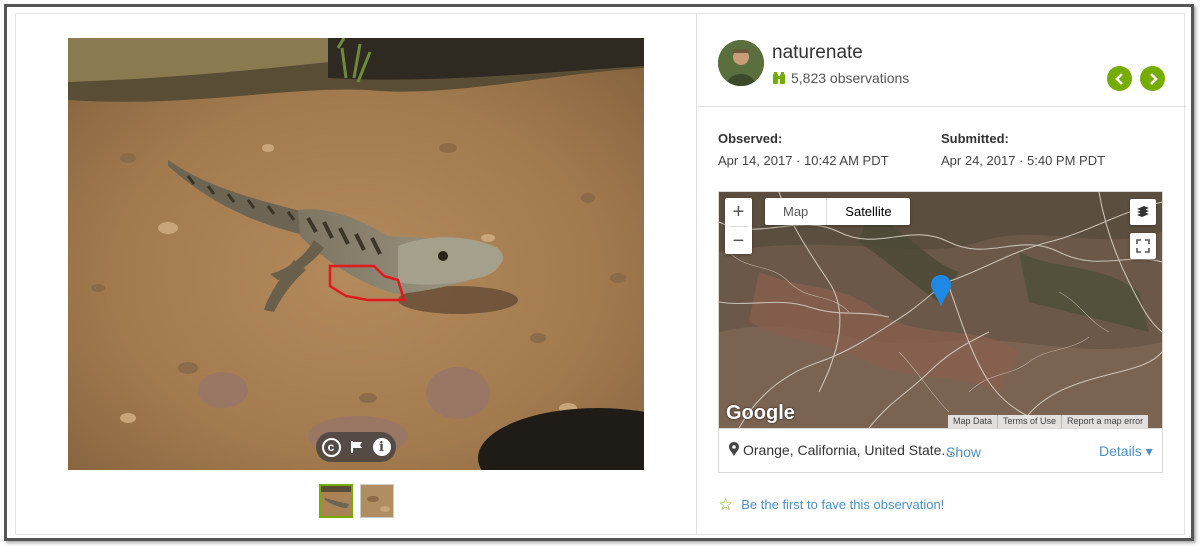  What do you see at coordinates (972, 421) in the screenshot?
I see `map-data-link: Map Data` at bounding box center [972, 421].